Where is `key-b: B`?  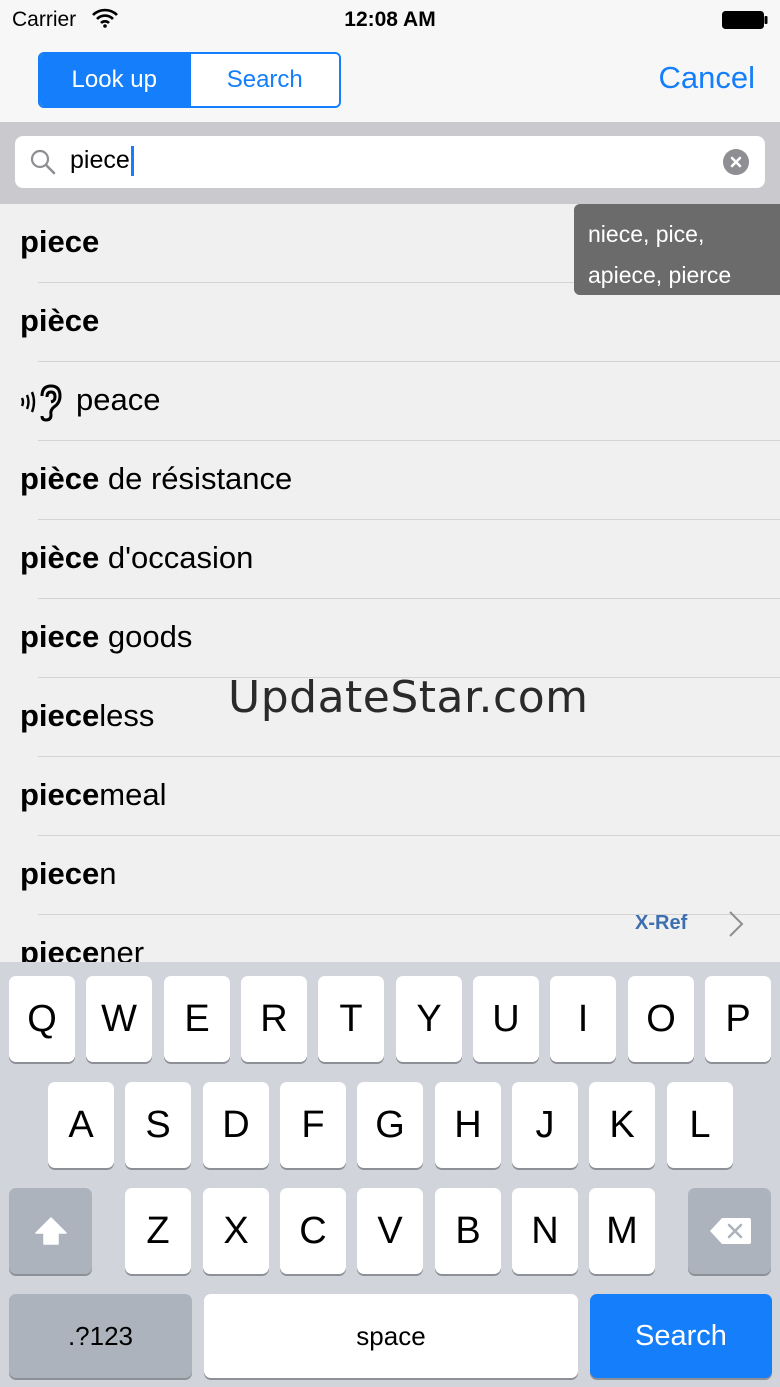
key-b: B is located at coordinates (468, 1231).